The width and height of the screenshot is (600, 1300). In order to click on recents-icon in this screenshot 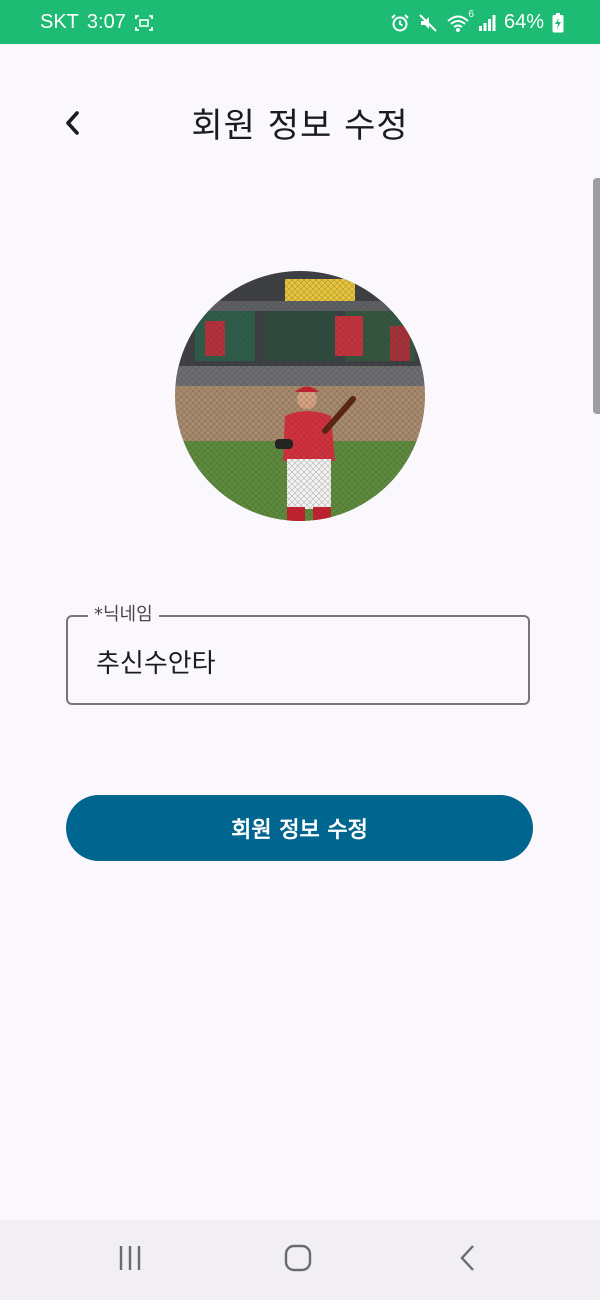, I will do `click(130, 1260)`.